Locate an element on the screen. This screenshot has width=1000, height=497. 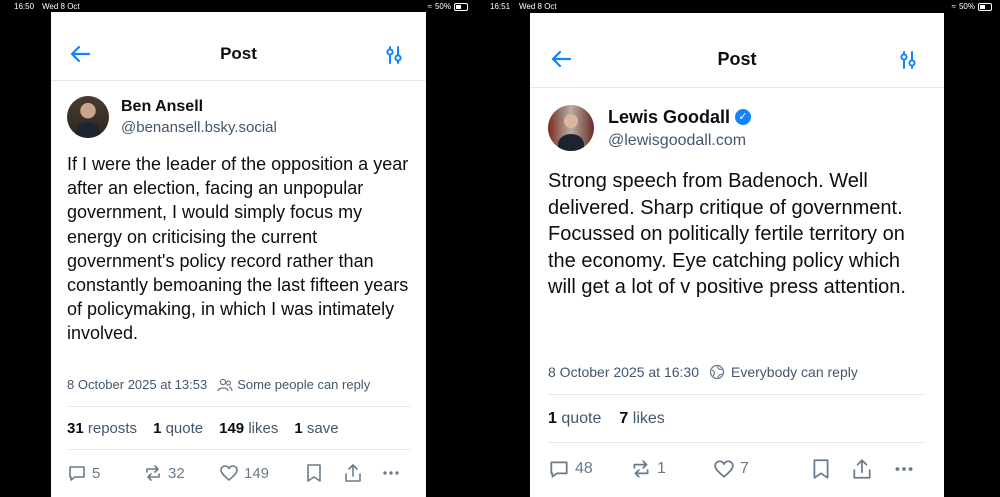
verified-badge-icon: ✓ is located at coordinates (743, 117).